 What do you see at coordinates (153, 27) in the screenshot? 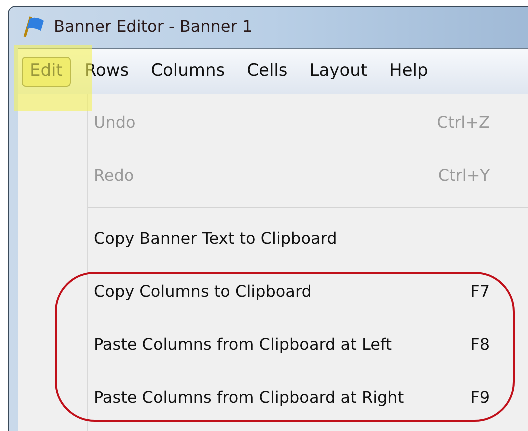
I see `window-title: Banner Editor - Banner 1` at bounding box center [153, 27].